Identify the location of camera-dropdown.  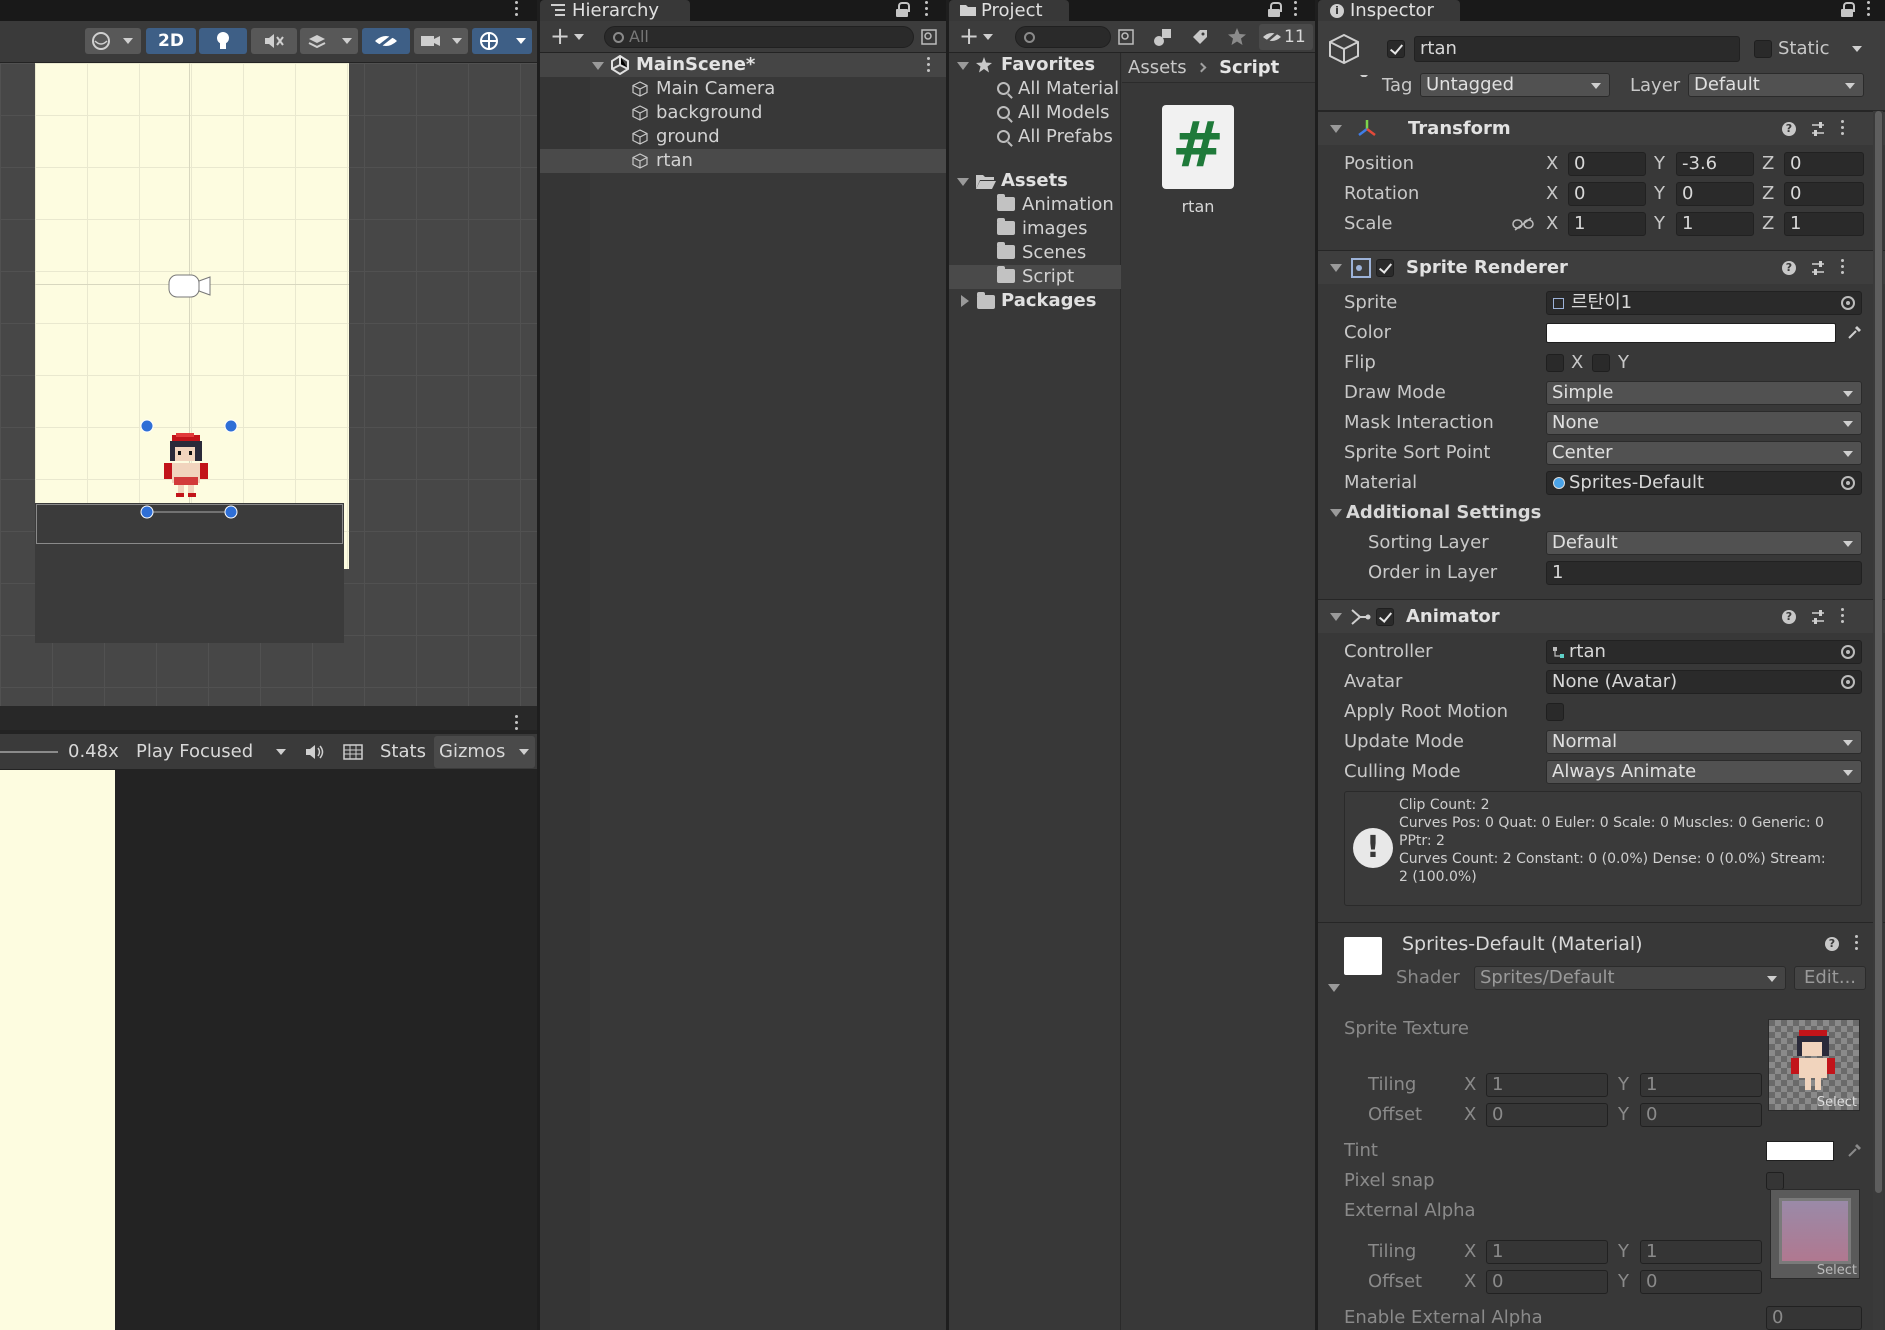
(441, 41).